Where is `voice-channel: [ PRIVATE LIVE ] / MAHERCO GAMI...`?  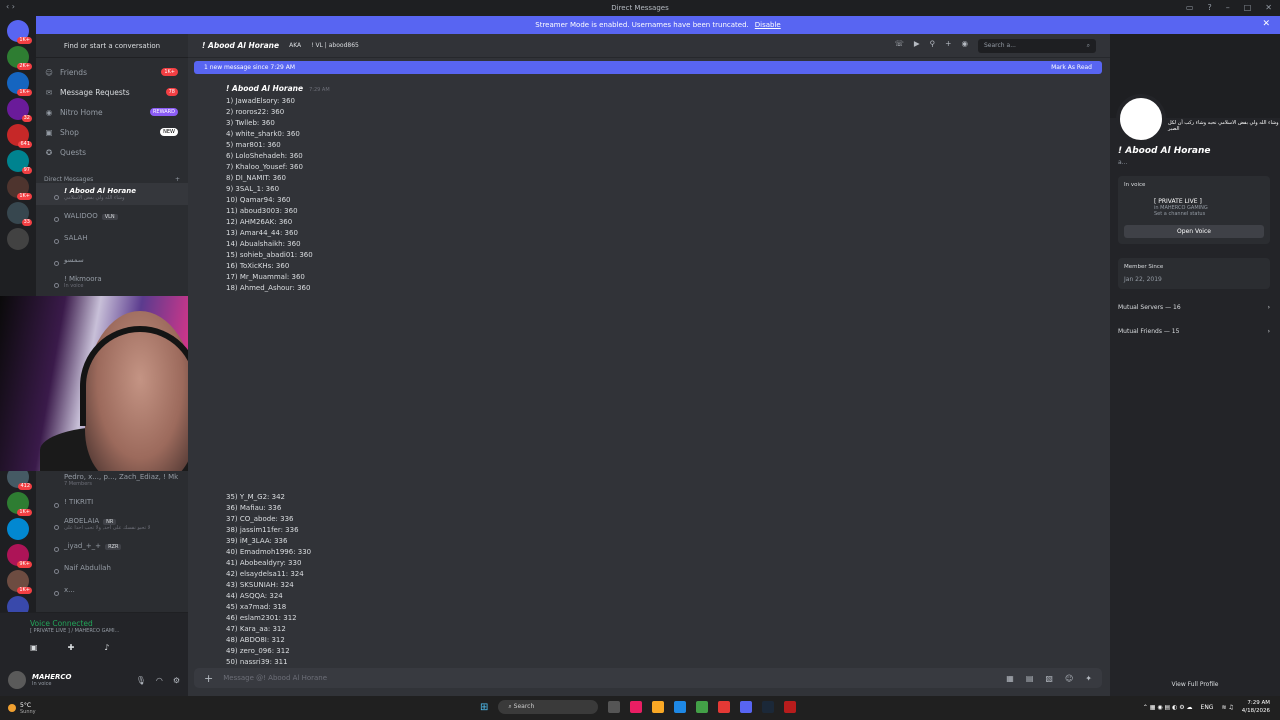 voice-channel: [ PRIVATE LIVE ] / MAHERCO GAMI... is located at coordinates (105, 631).